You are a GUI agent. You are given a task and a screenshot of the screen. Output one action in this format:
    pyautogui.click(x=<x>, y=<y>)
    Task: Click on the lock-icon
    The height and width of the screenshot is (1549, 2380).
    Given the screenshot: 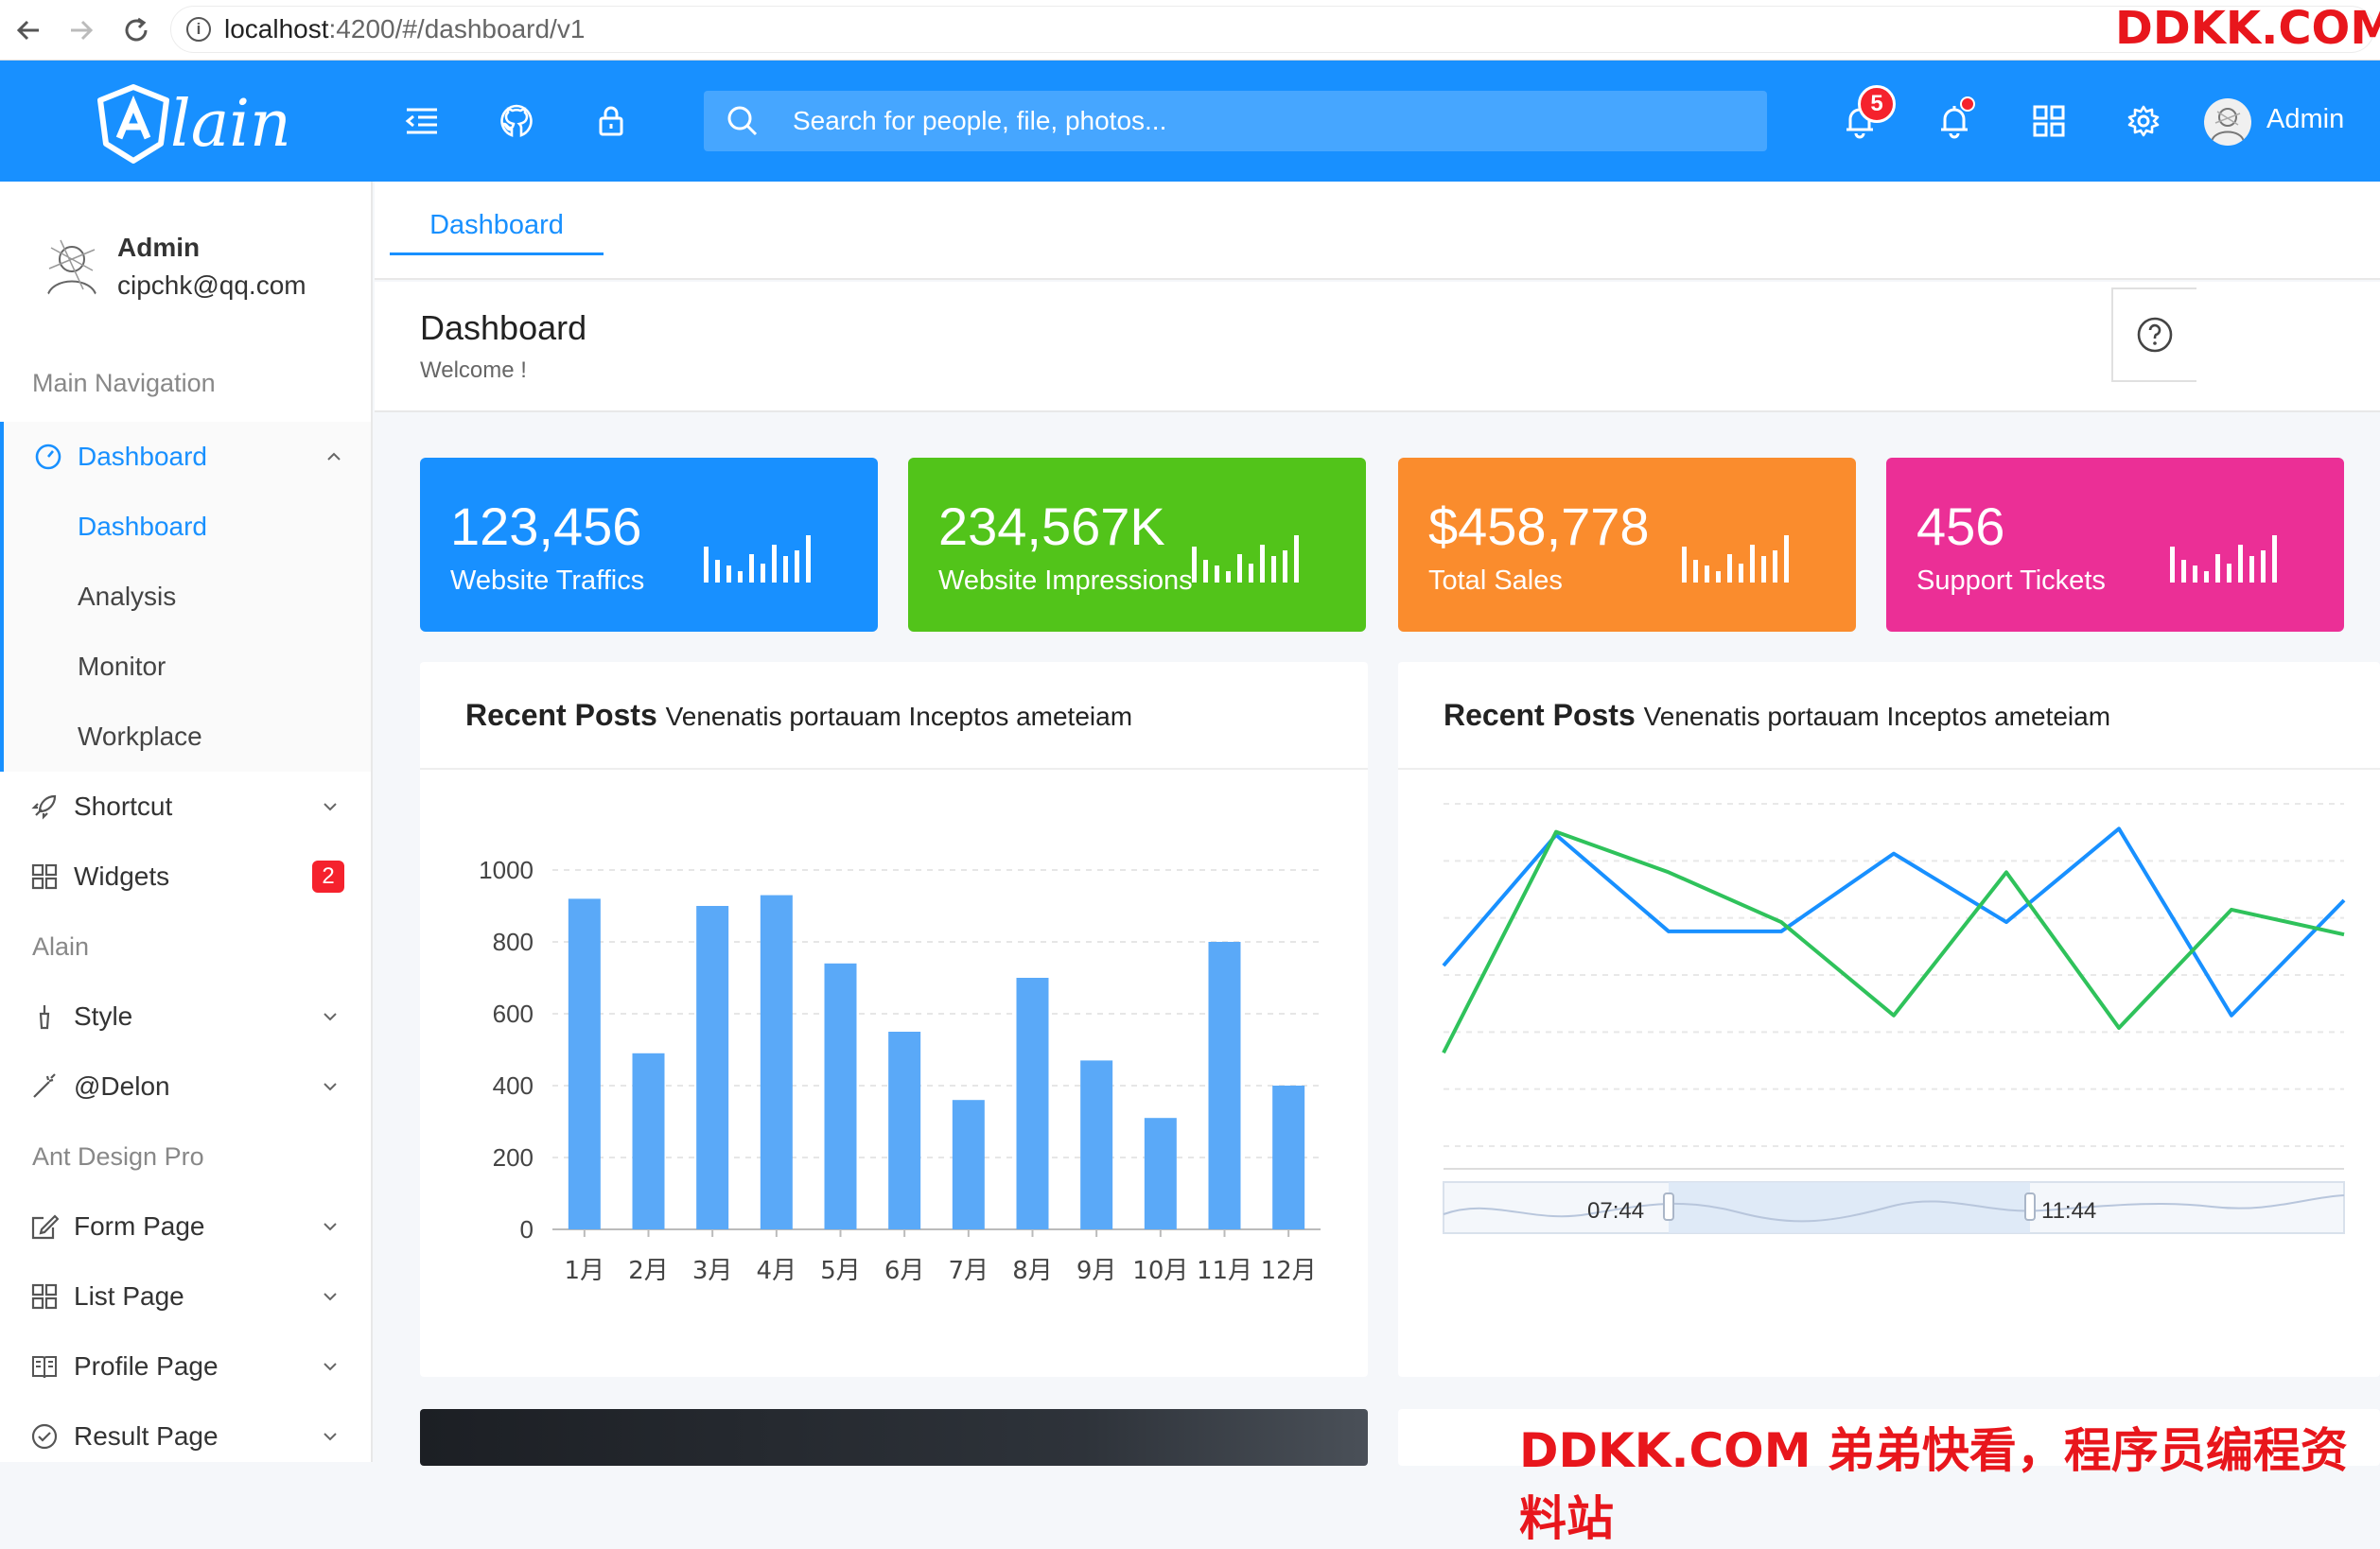 What is the action you would take?
    pyautogui.click(x=611, y=121)
    